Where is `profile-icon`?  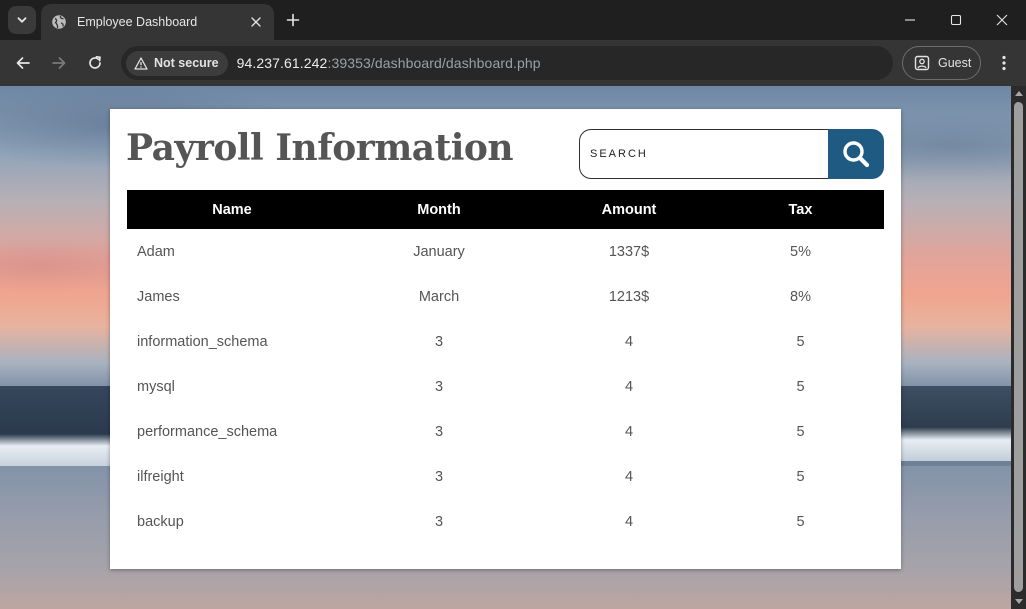
profile-icon is located at coordinates (922, 63).